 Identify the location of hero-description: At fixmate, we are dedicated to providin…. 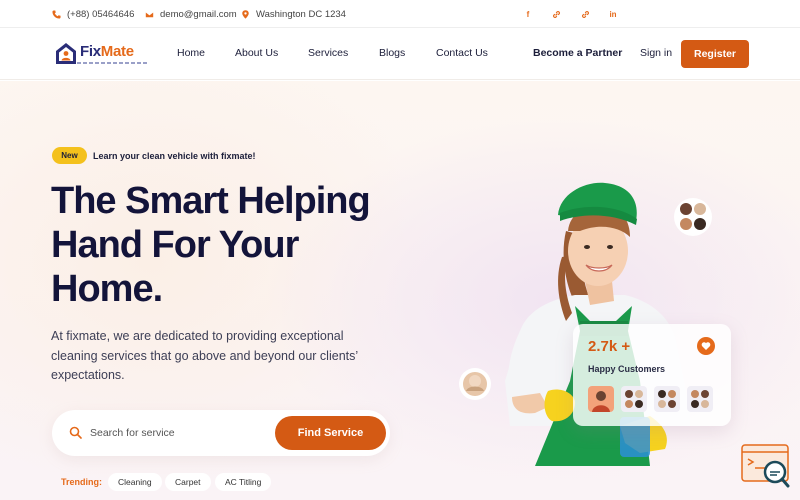
(204, 355).